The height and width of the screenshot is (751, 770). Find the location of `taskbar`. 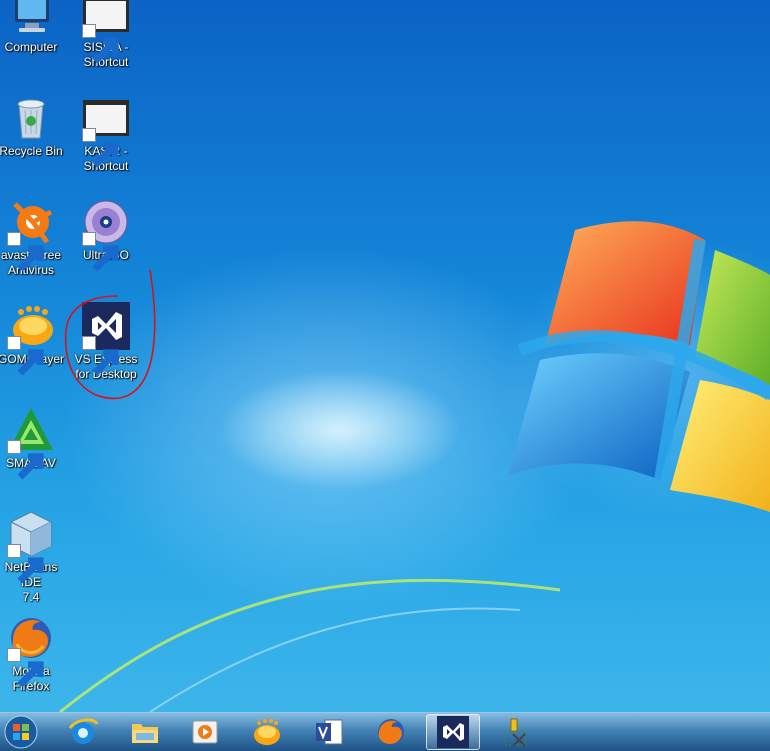

taskbar is located at coordinates (385, 731).